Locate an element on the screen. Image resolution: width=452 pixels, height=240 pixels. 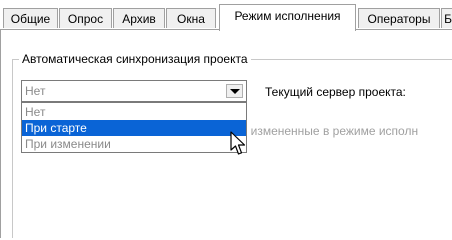
current-server-label: Текущий сервер проекта: is located at coordinates (335, 92).